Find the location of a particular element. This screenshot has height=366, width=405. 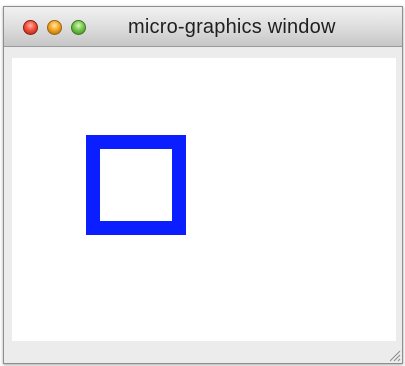

minimize-button is located at coordinates (54, 27).